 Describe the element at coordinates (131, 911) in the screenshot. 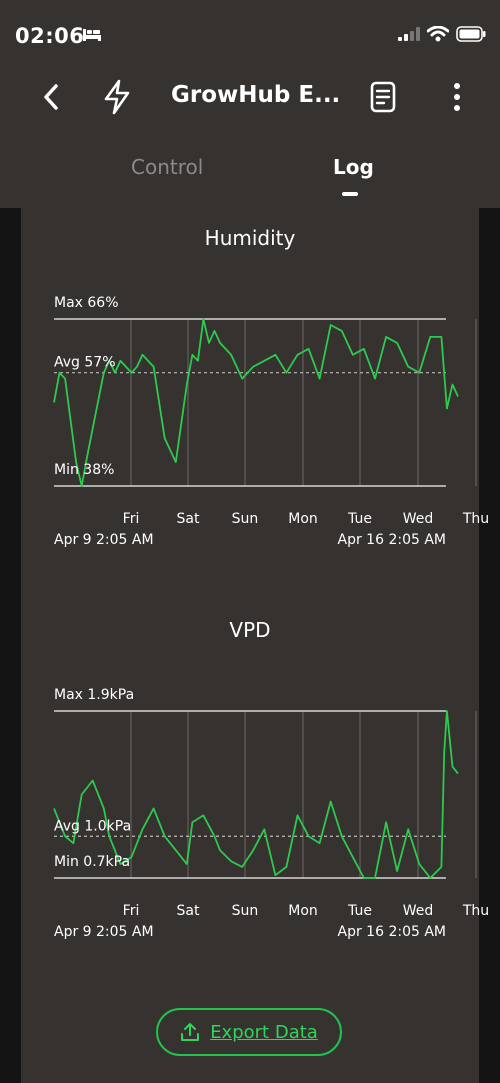

I see `vpd-day-label: Fri` at that location.